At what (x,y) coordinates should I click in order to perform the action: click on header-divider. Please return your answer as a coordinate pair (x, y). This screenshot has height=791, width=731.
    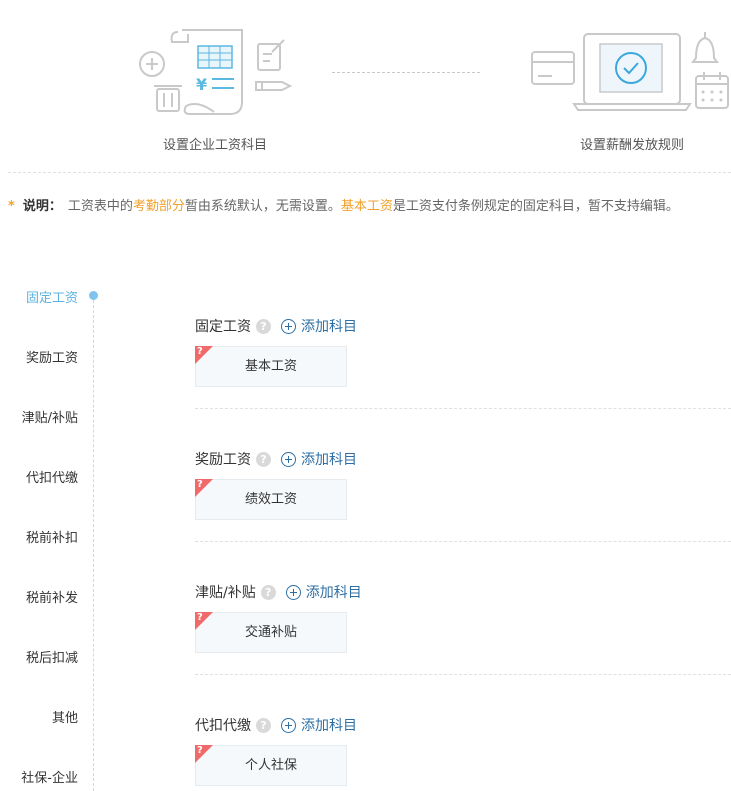
    Looking at the image, I should click on (369, 172).